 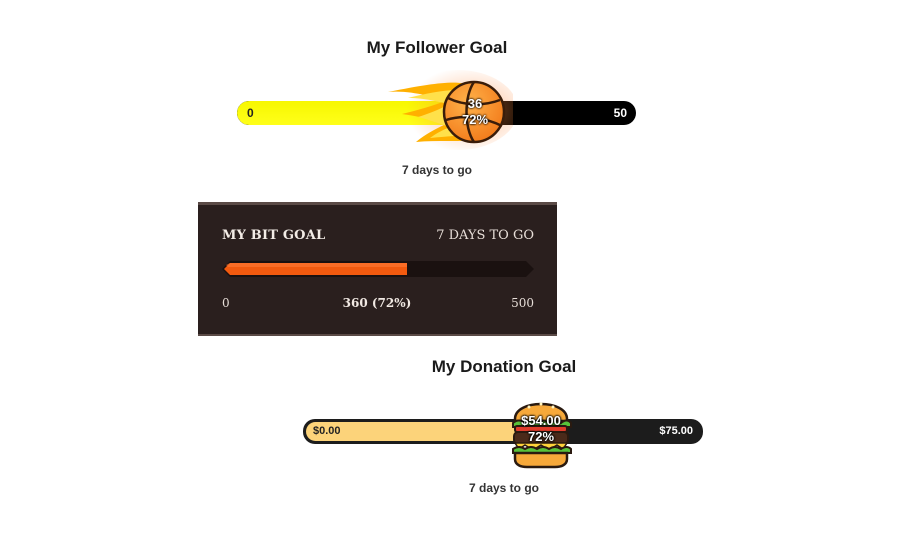 I want to click on follower-goal-percent: 72%, so click(x=475, y=119).